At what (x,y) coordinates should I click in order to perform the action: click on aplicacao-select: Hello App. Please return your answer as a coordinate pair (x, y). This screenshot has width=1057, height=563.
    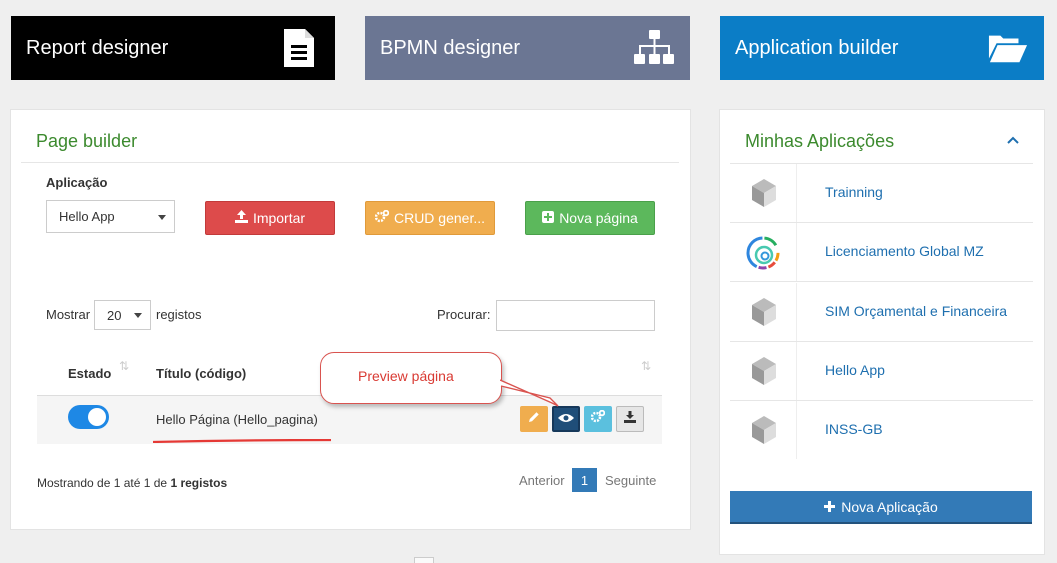
    Looking at the image, I should click on (110, 216).